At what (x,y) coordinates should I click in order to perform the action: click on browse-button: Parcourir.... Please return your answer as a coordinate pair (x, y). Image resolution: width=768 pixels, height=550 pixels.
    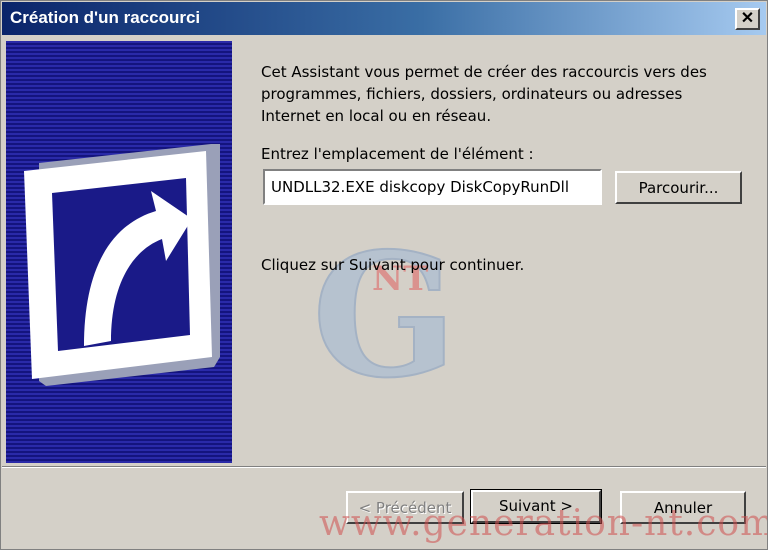
    Looking at the image, I should click on (678, 187).